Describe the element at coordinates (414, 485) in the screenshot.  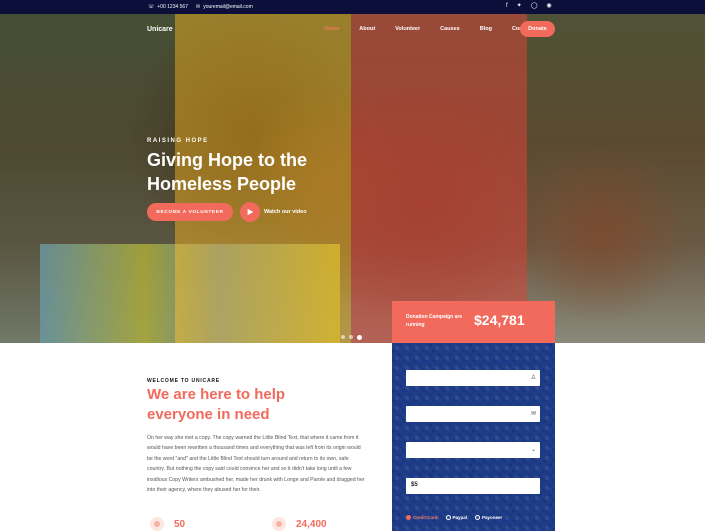
I see `amount-value: $5` at that location.